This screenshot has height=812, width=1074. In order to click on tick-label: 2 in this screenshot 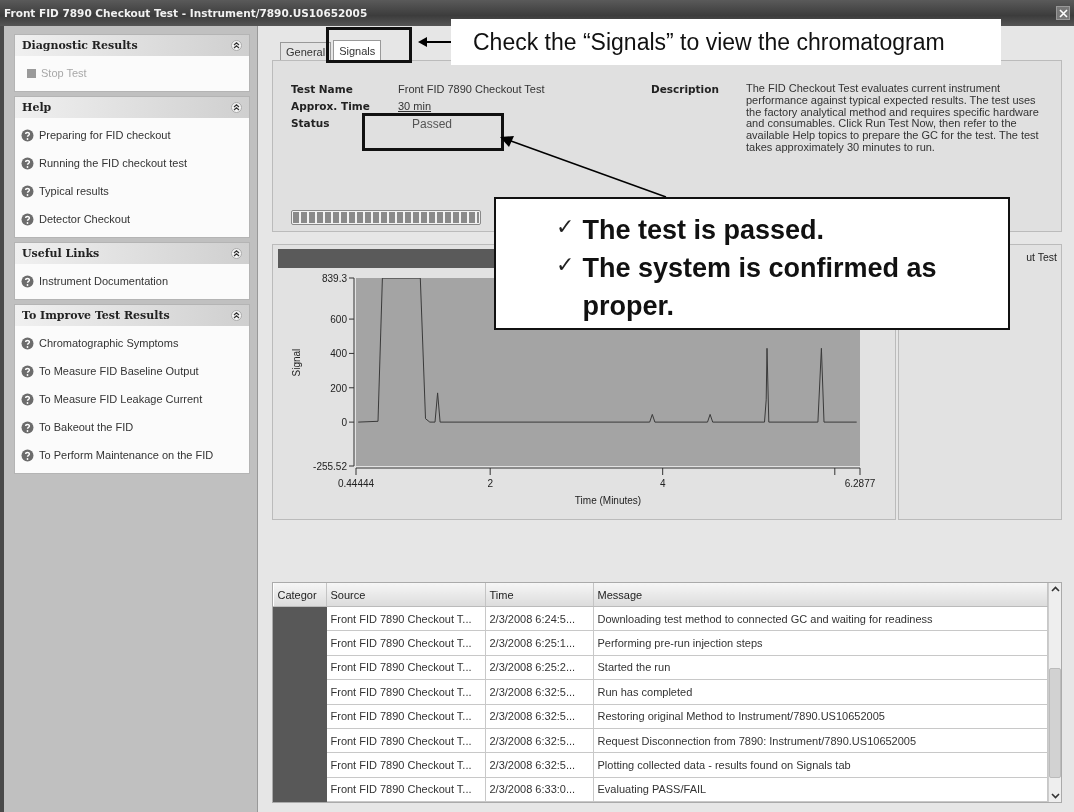, I will do `click(490, 483)`.